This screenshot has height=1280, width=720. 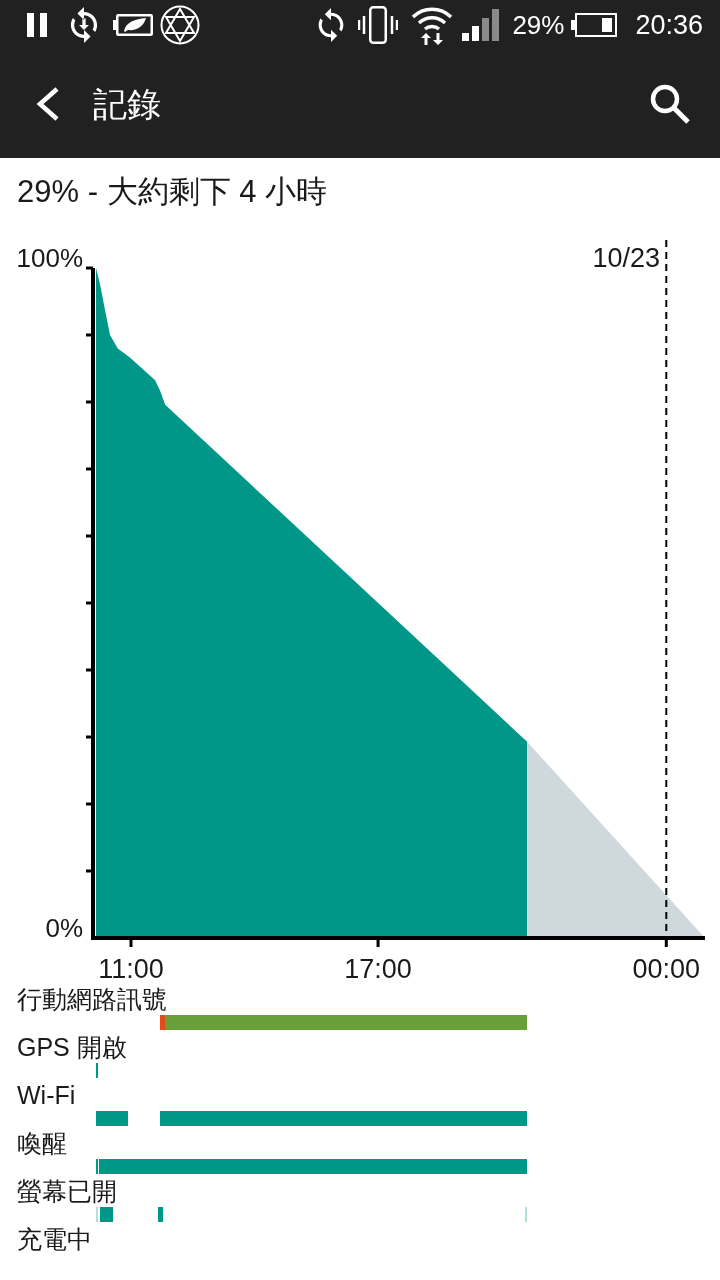 I want to click on timeline-label: 行動網路訊號, so click(x=91, y=999).